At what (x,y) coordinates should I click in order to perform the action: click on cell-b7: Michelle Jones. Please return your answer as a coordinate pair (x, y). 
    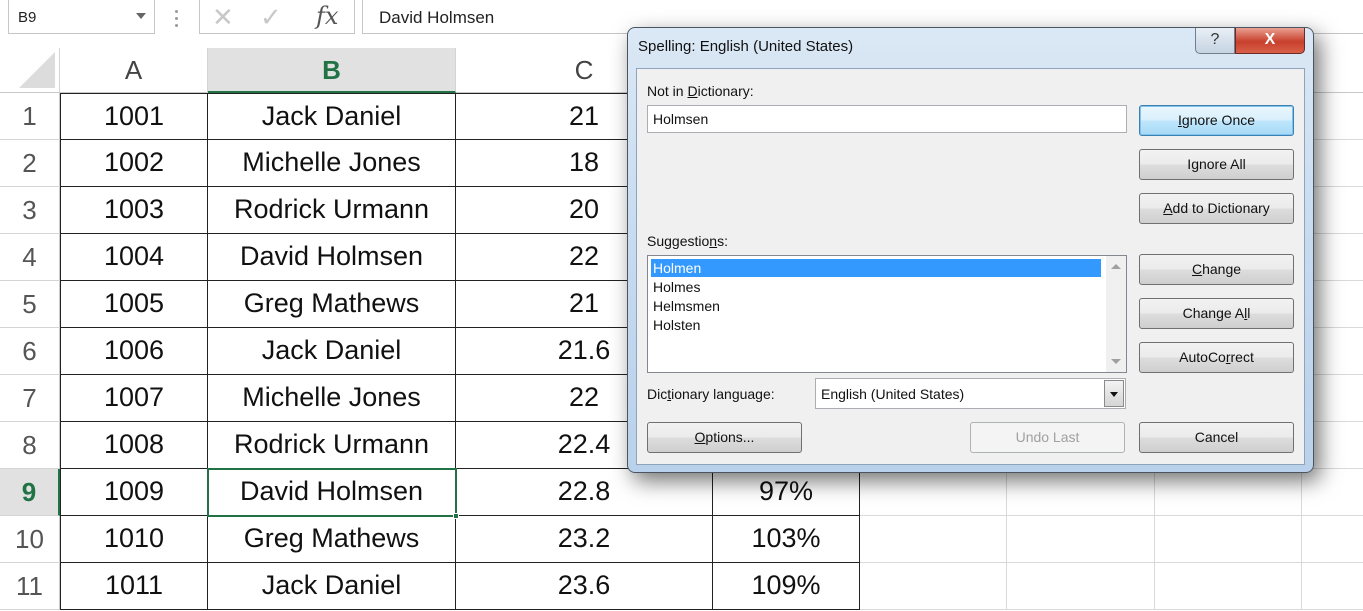
    Looking at the image, I should click on (332, 398).